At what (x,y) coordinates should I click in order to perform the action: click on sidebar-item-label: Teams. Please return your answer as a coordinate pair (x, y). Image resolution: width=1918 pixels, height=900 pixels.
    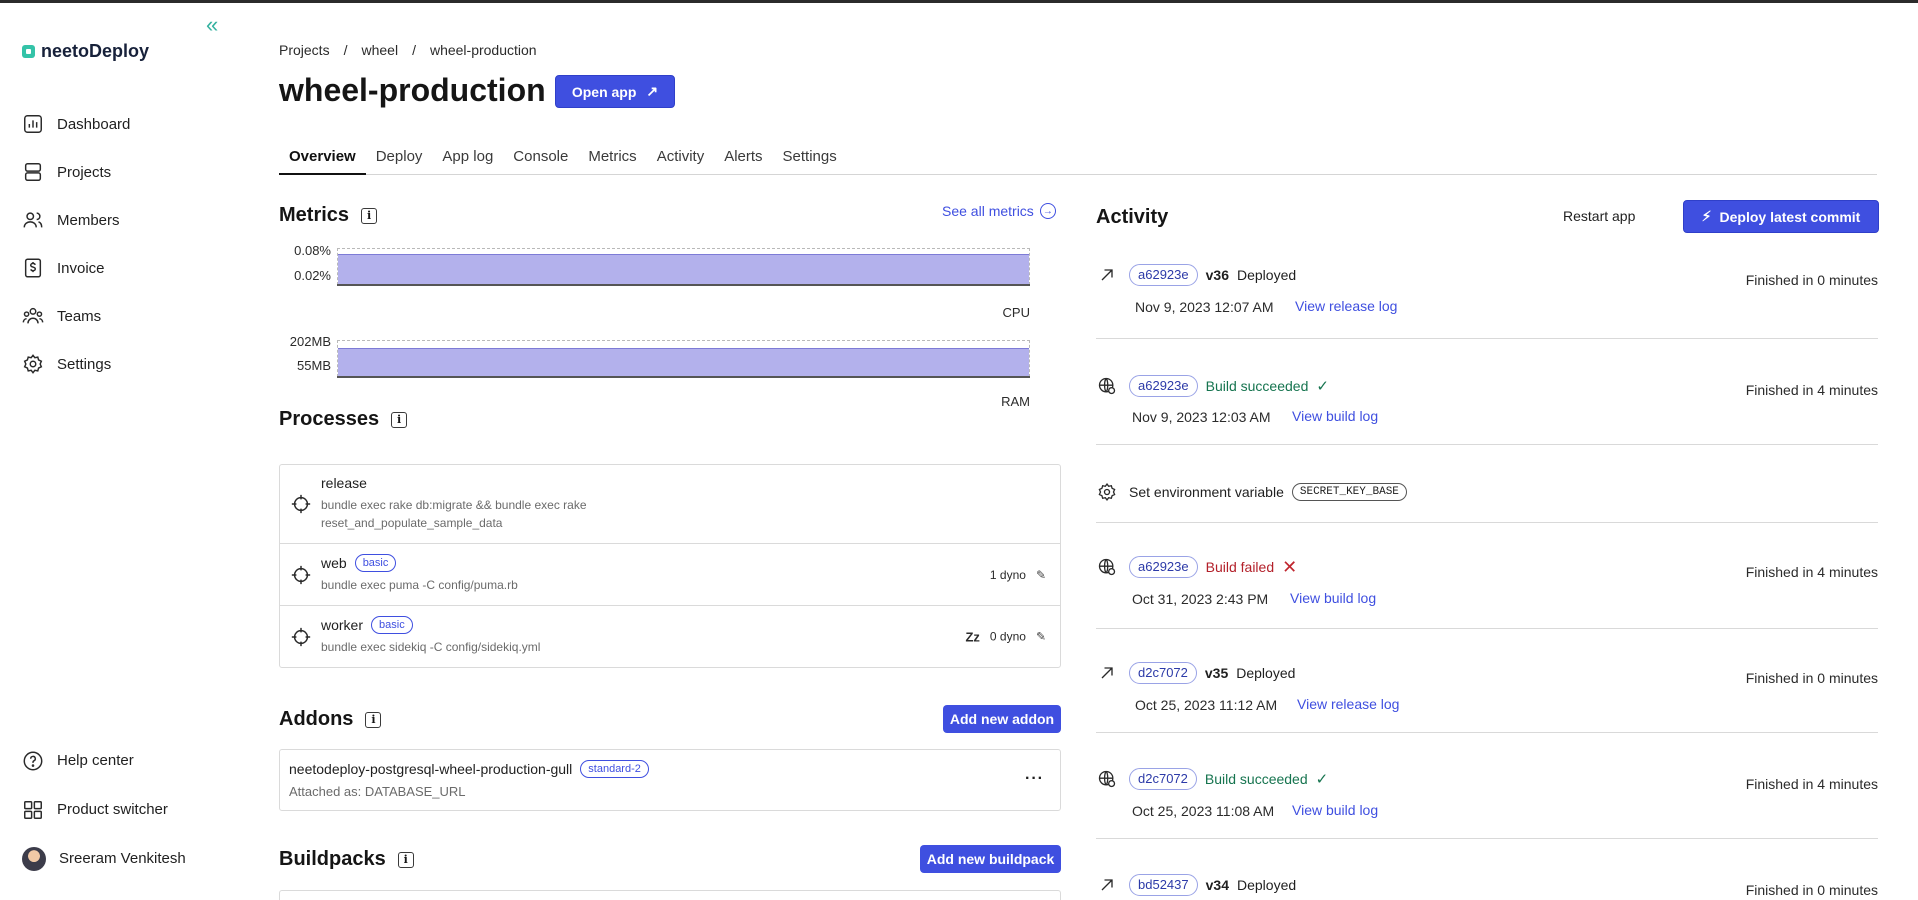
    Looking at the image, I should click on (79, 316).